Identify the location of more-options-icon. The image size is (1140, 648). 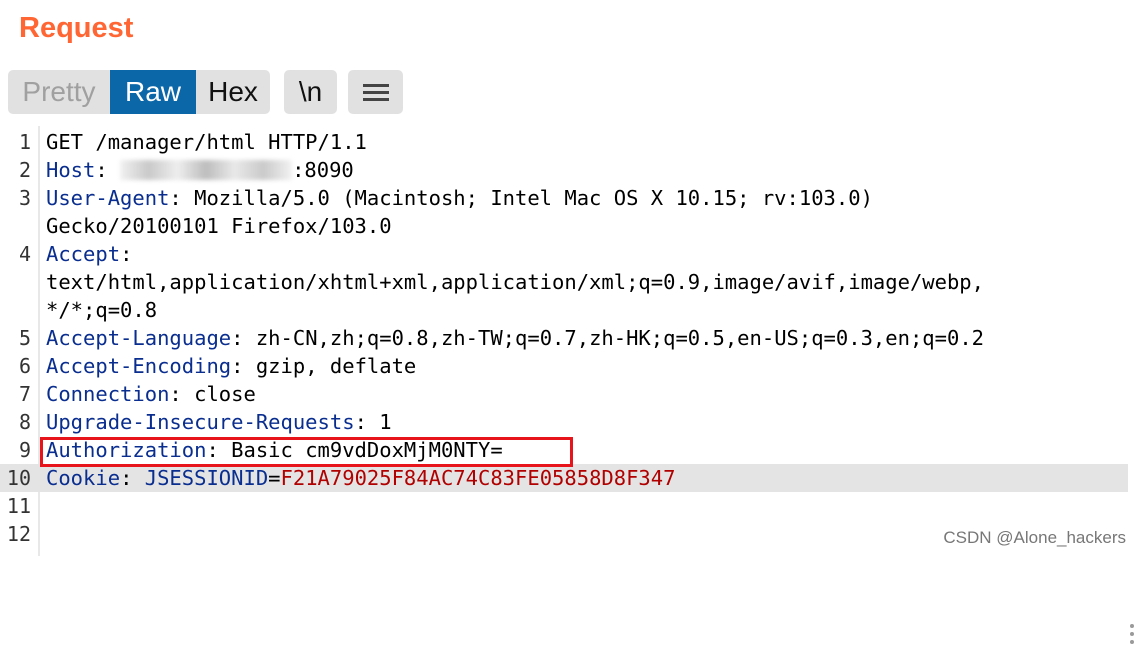
(1132, 636).